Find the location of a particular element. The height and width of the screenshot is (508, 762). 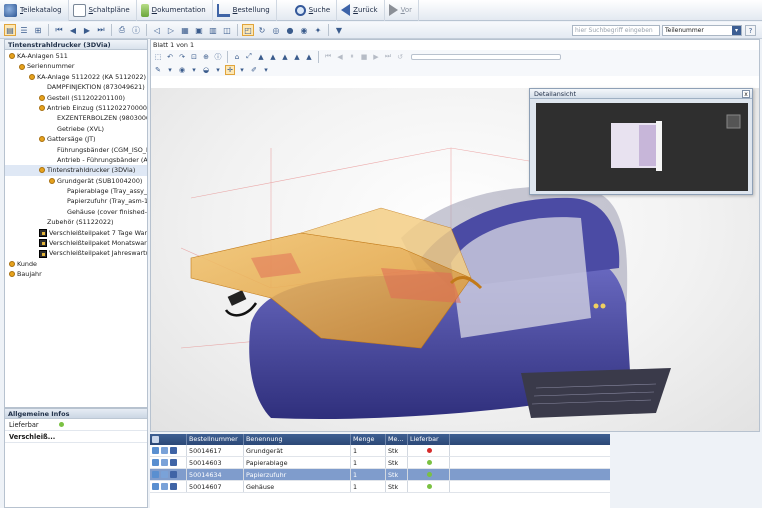

camera-back-icon: ▲ is located at coordinates (273, 57).